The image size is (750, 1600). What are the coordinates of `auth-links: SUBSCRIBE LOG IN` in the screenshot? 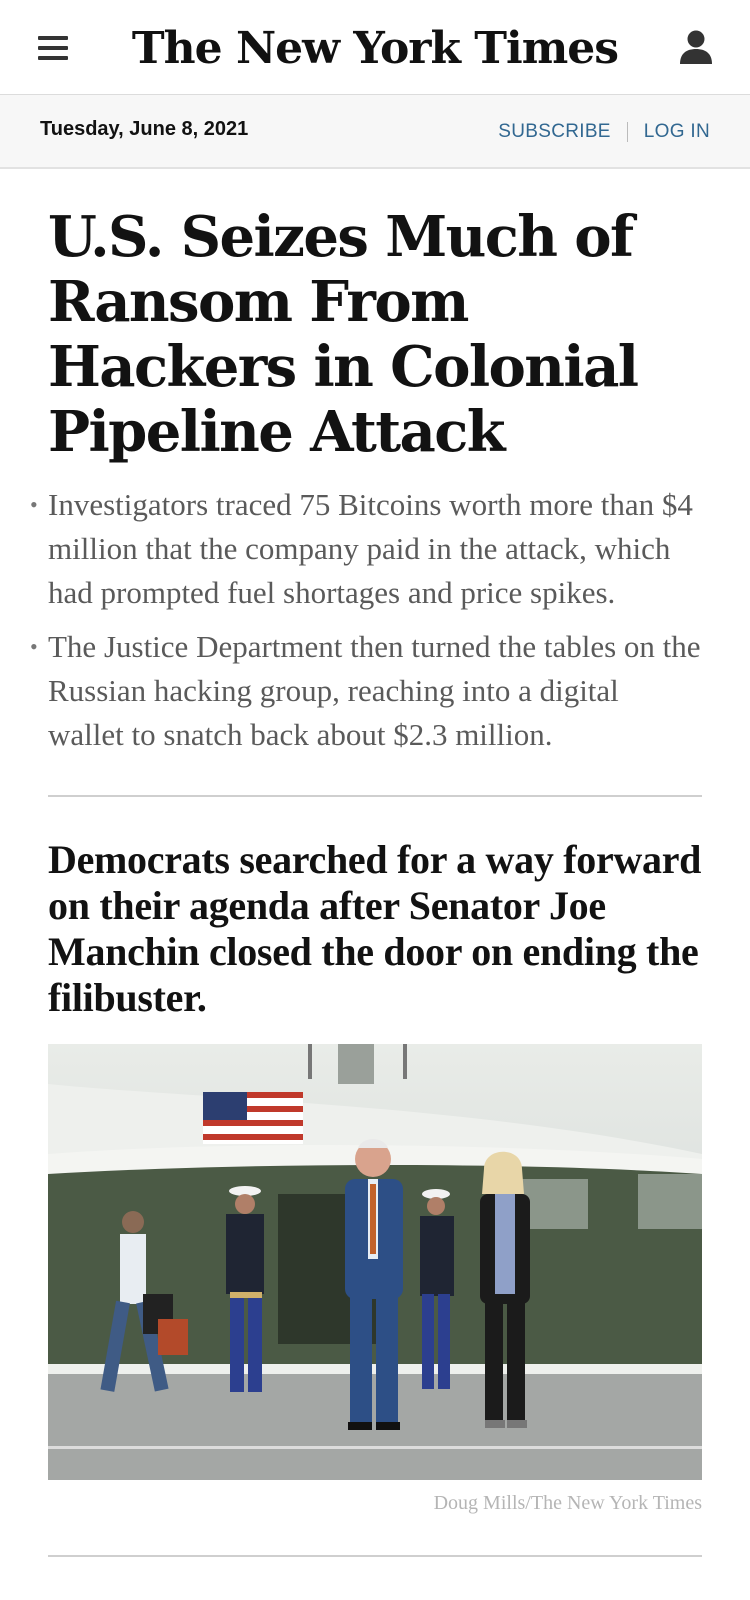 It's located at (604, 132).